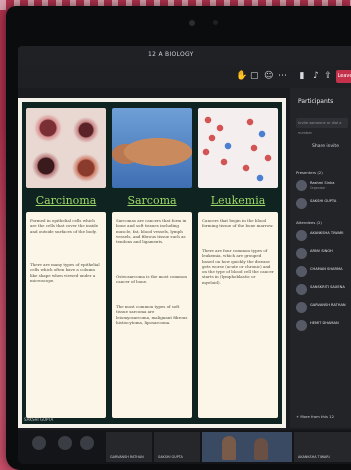 The height and width of the screenshot is (470, 351). Describe the element at coordinates (323, 328) in the screenshot. I see `participant-item: HEMIT DHAMAN` at that location.